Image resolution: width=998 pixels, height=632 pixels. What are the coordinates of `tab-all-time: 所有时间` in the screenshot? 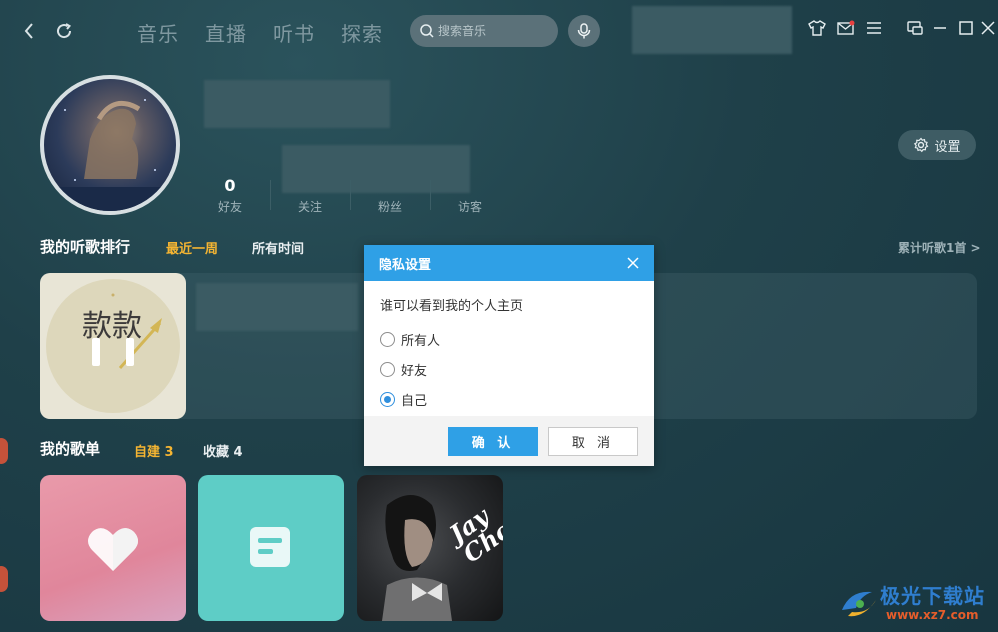 It's located at (278, 247).